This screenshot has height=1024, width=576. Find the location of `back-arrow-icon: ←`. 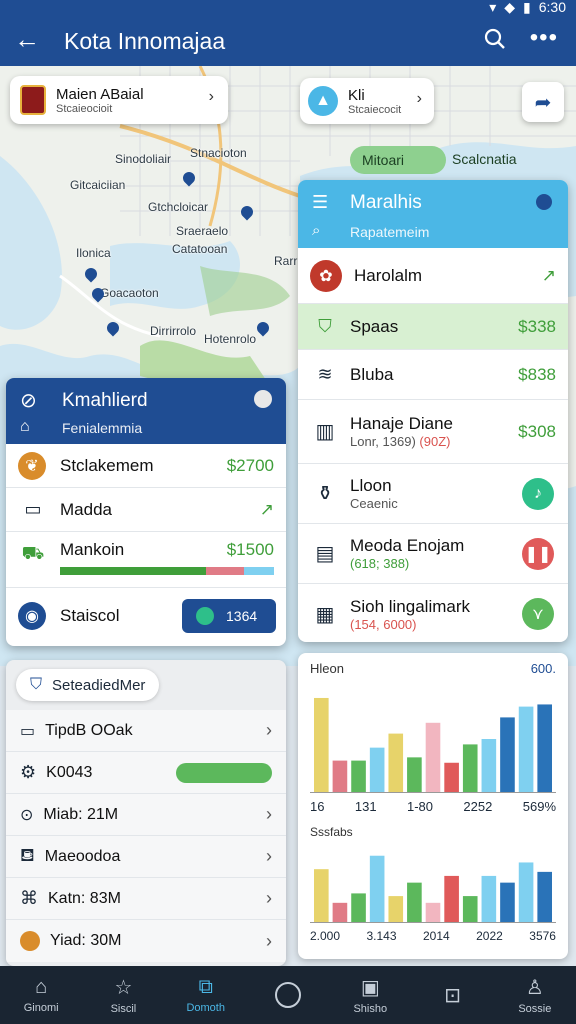

back-arrow-icon: ← is located at coordinates (27, 39).